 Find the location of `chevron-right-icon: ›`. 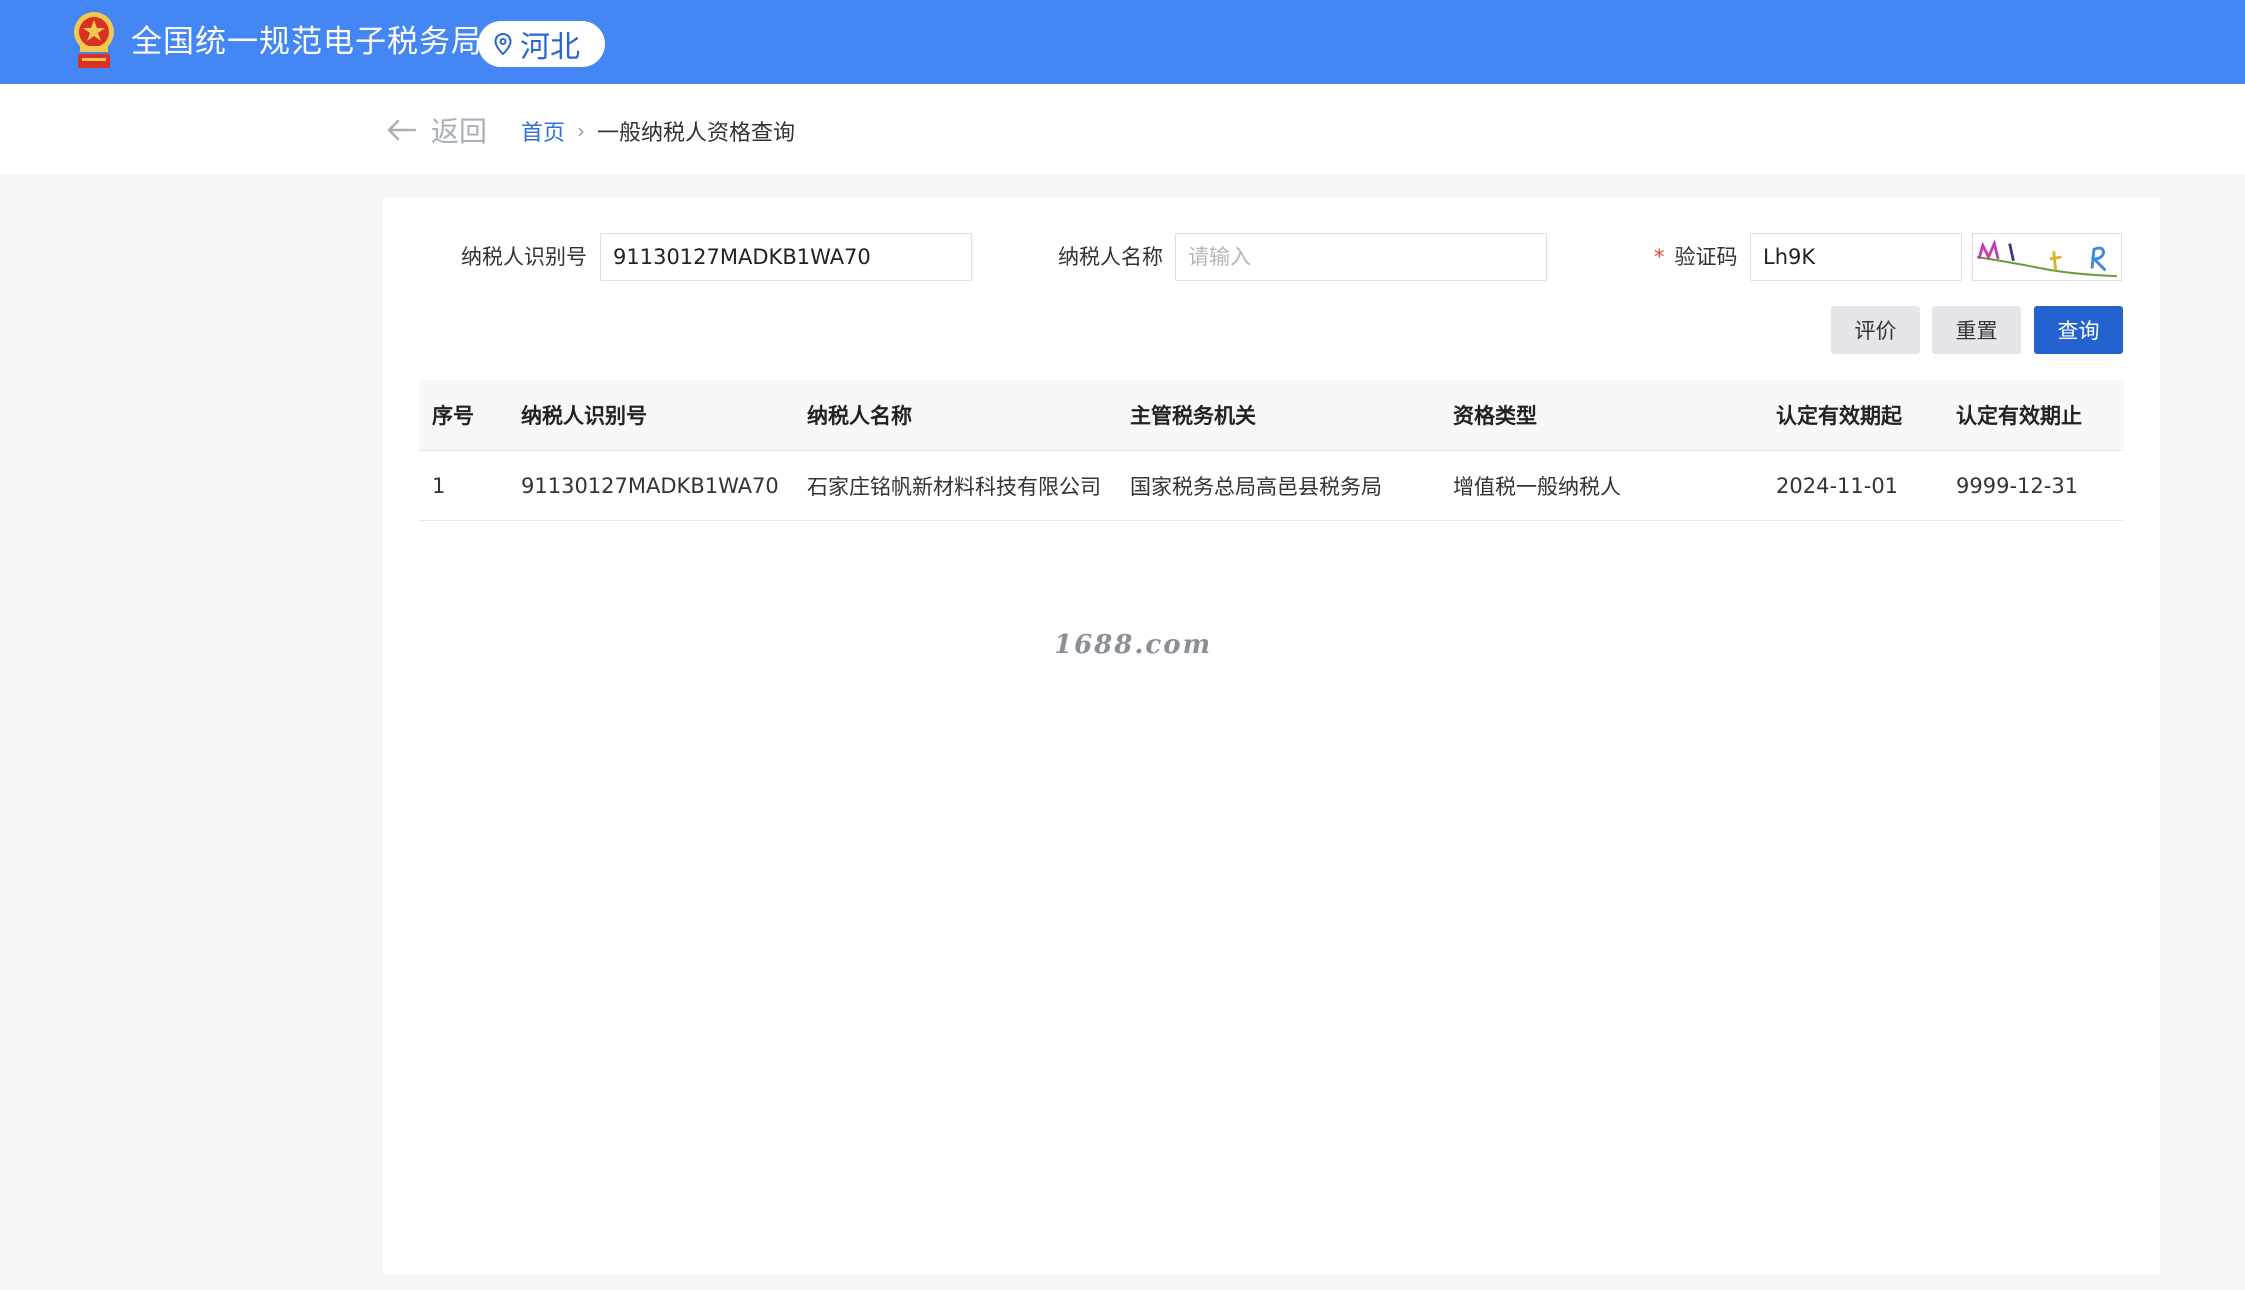

chevron-right-icon: › is located at coordinates (581, 131).